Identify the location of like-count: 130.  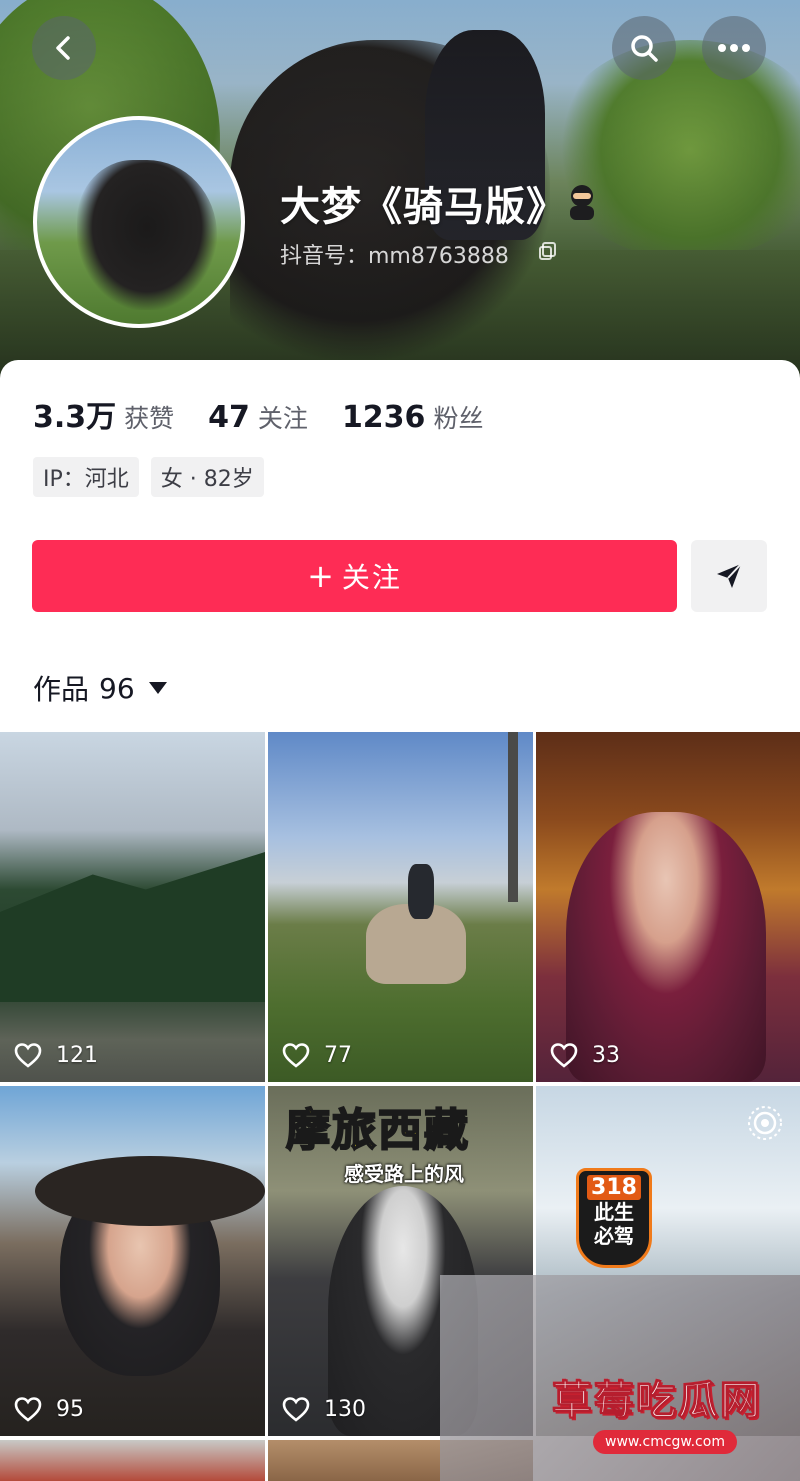
(324, 1409).